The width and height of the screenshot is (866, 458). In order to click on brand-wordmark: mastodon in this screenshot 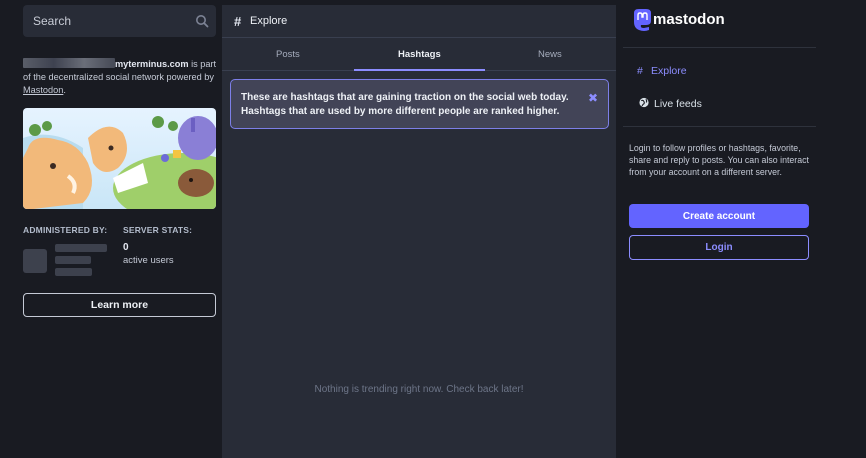, I will do `click(689, 19)`.